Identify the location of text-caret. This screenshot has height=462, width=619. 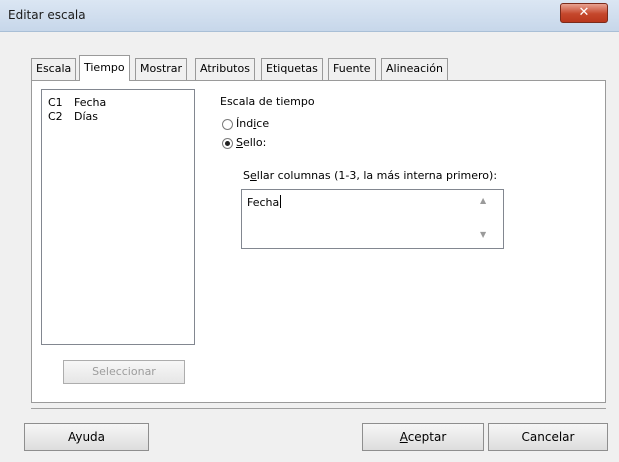
(281, 201).